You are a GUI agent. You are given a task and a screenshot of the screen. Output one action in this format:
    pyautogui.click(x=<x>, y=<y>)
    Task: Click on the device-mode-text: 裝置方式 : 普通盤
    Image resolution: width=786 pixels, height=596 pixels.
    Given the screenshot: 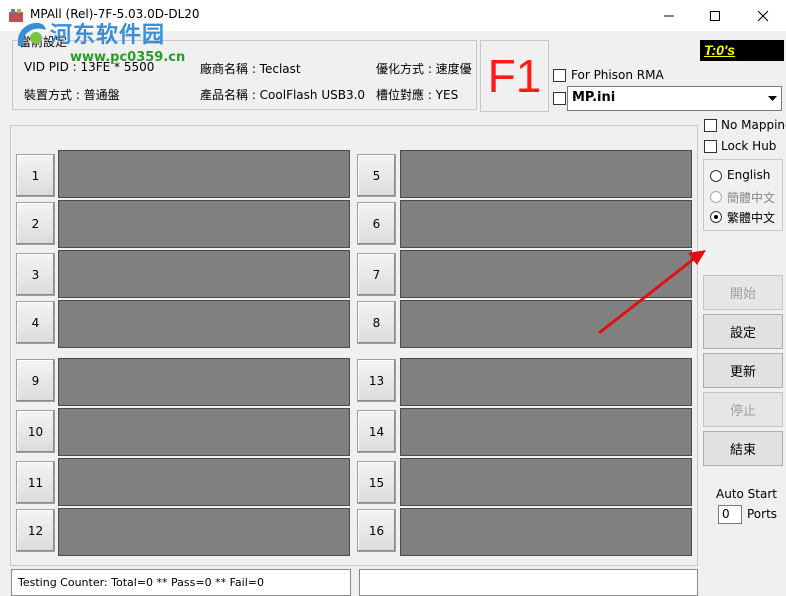 What is the action you would take?
    pyautogui.click(x=72, y=95)
    